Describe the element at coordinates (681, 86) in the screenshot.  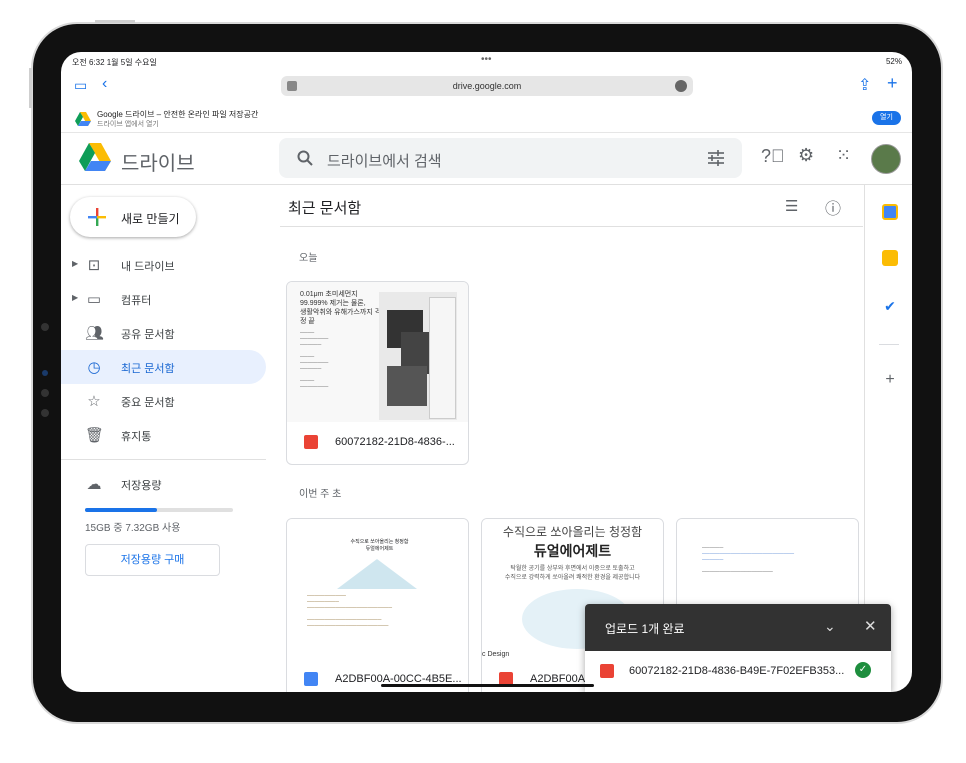
I see `more-icon` at that location.